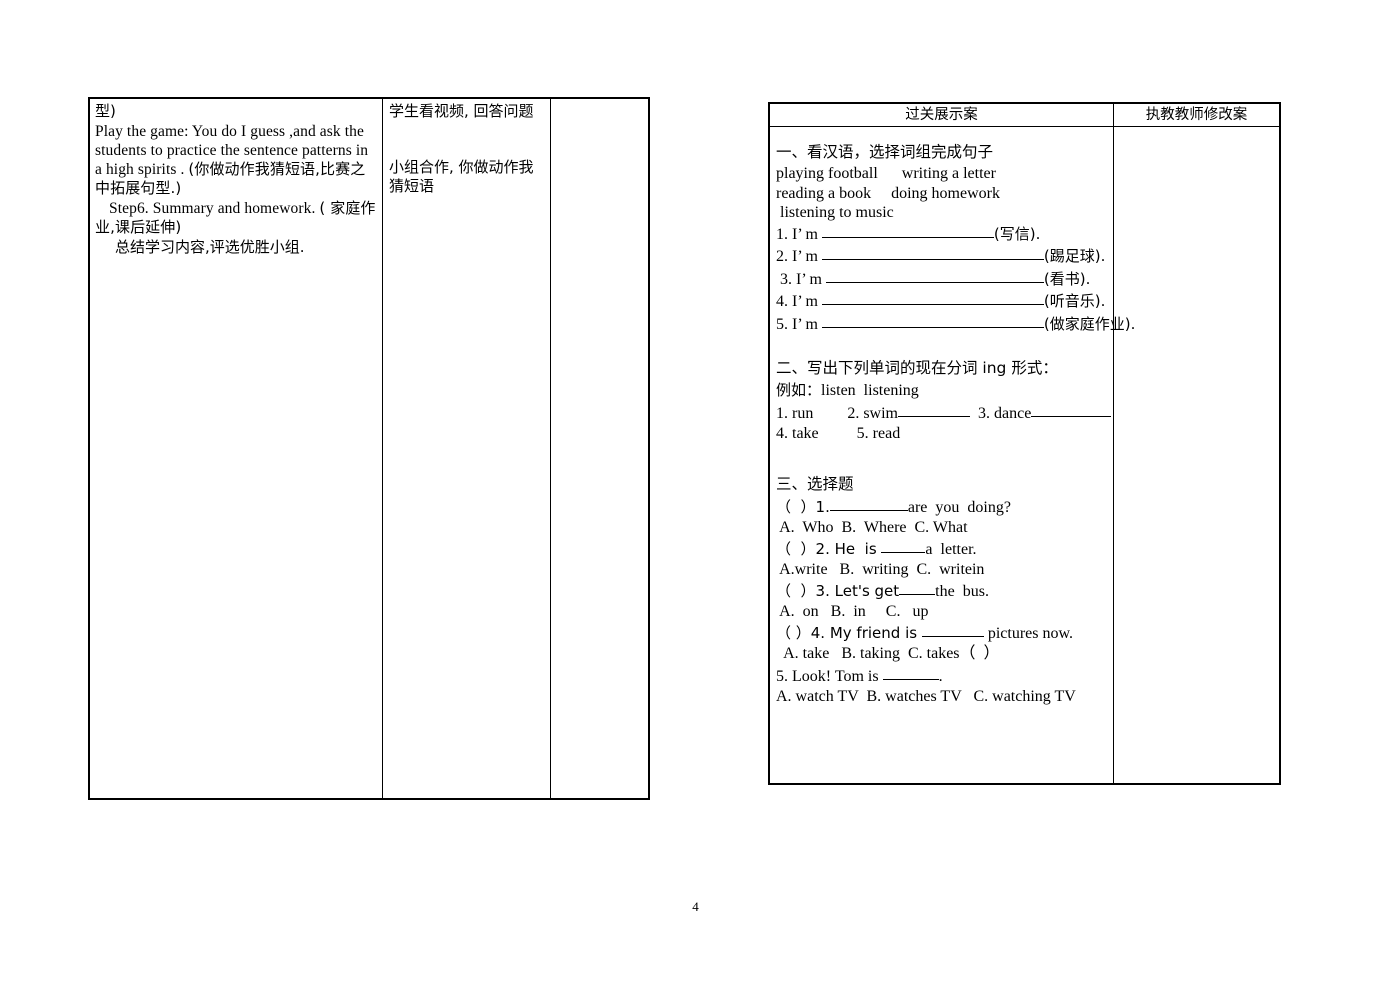 This screenshot has height=983, width=1391. Describe the element at coordinates (942, 434) in the screenshot. I see `section2-row-2: 4. take 5. read` at that location.